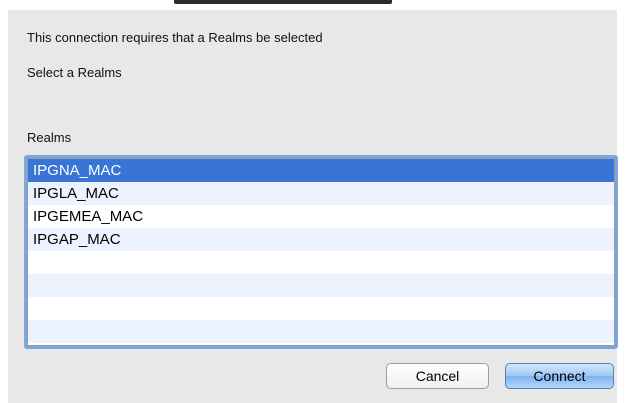  I want to click on realm-list-item: IPGAP_MAC, so click(321, 239).